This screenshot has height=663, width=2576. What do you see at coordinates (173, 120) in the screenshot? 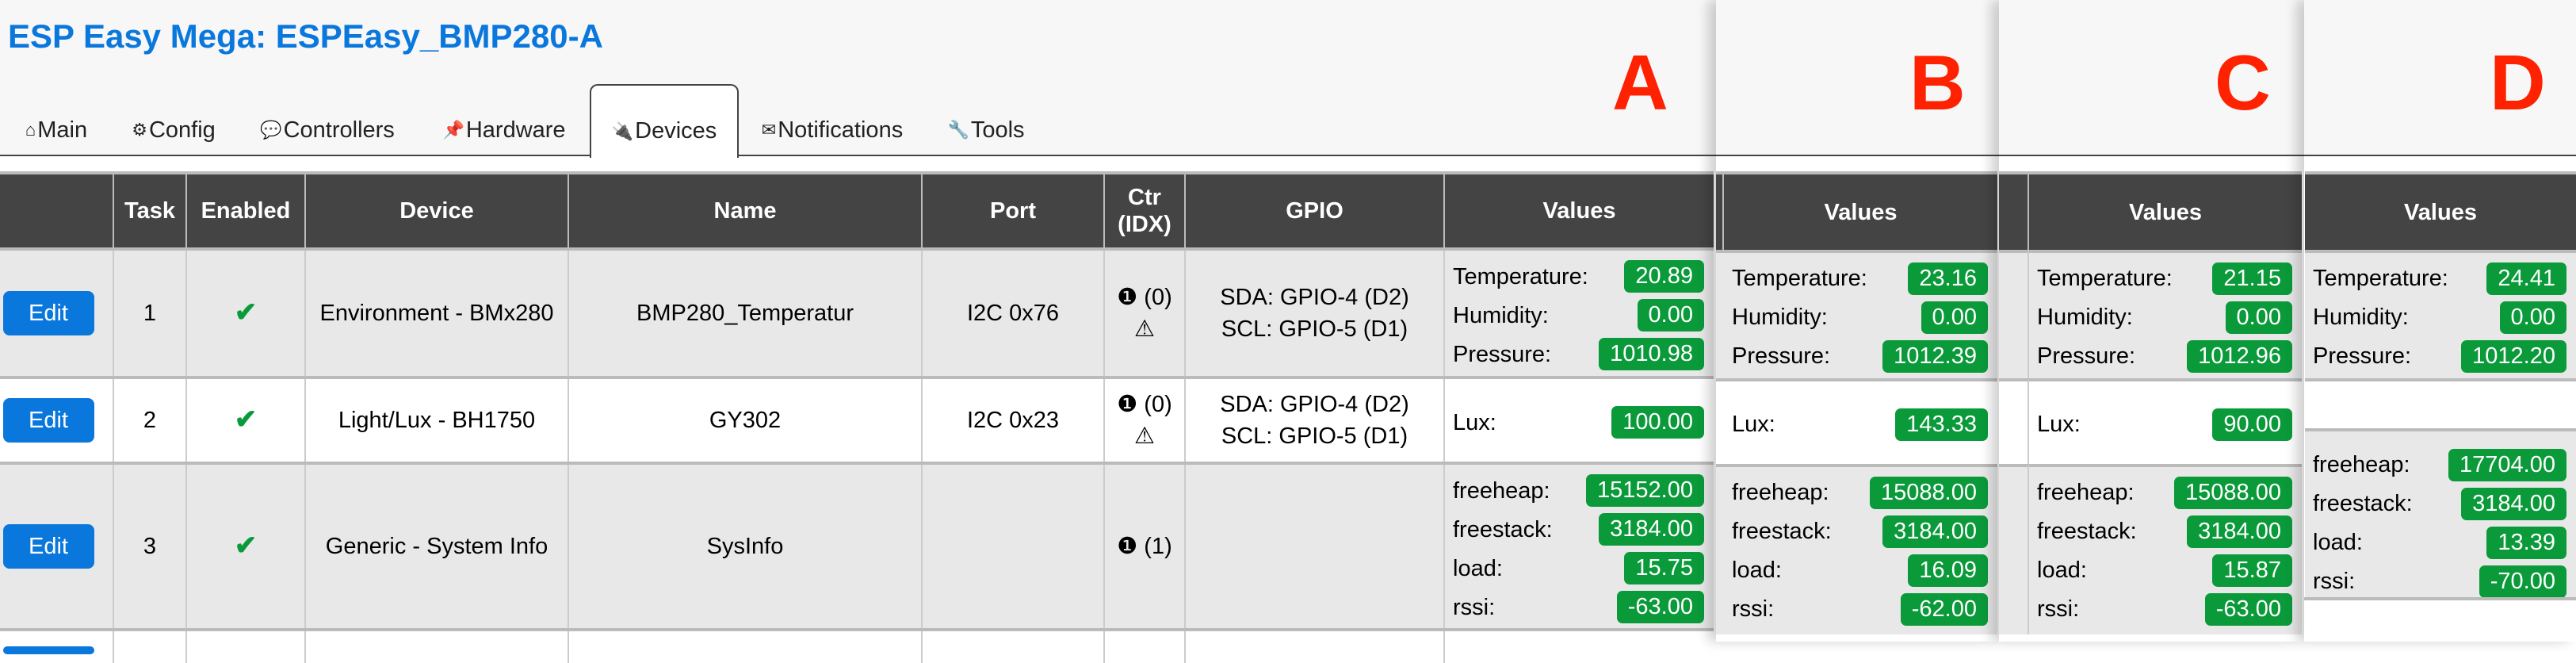
I see `tab-config: ⚙ Config` at bounding box center [173, 120].